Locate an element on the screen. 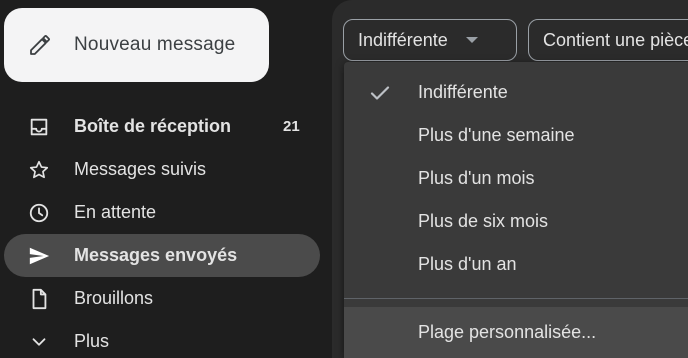 This screenshot has width=688, height=358. sidebar-item-sent: Messages envoyés is located at coordinates (162, 255).